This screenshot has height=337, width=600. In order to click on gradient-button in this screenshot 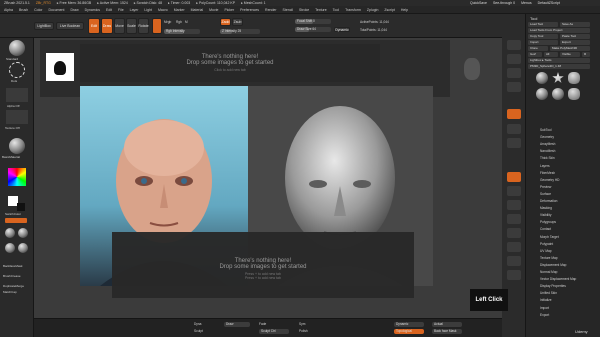, I will do `click(16, 220)`.